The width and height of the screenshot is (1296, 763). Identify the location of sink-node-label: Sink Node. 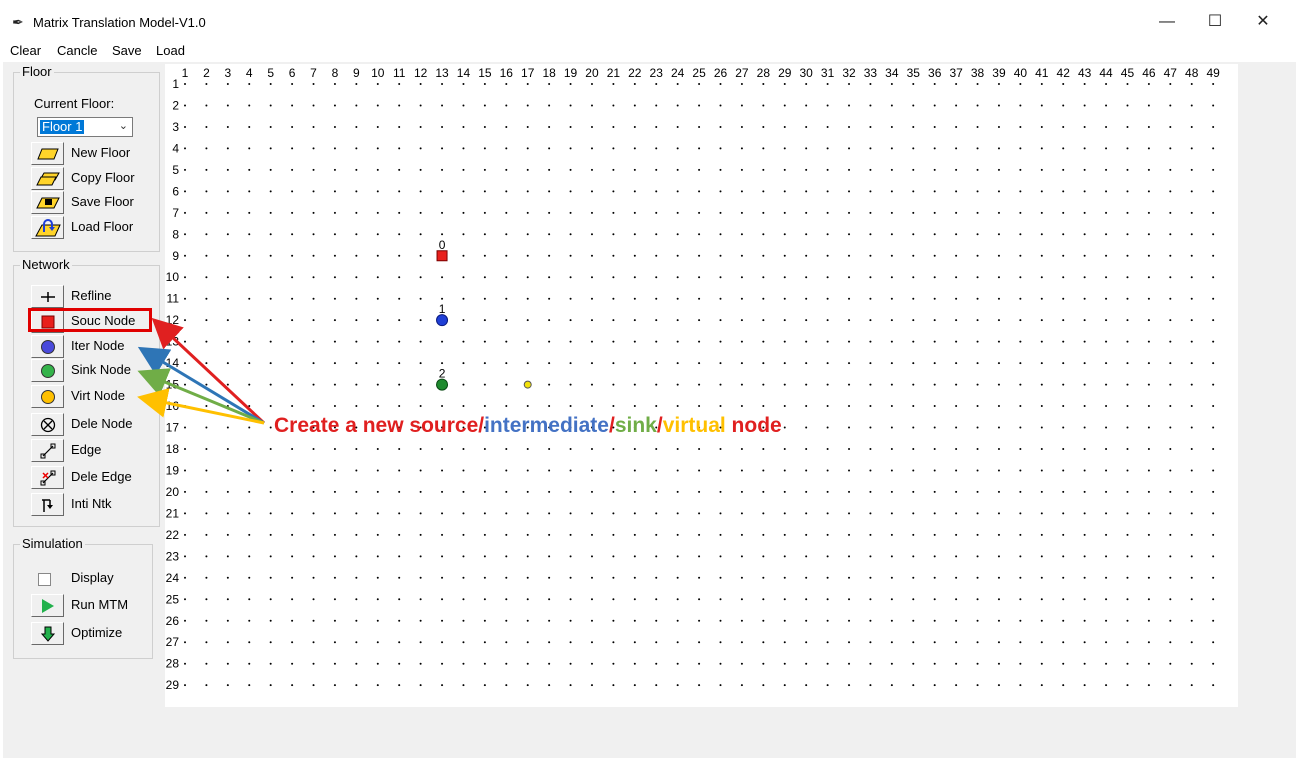
(101, 369).